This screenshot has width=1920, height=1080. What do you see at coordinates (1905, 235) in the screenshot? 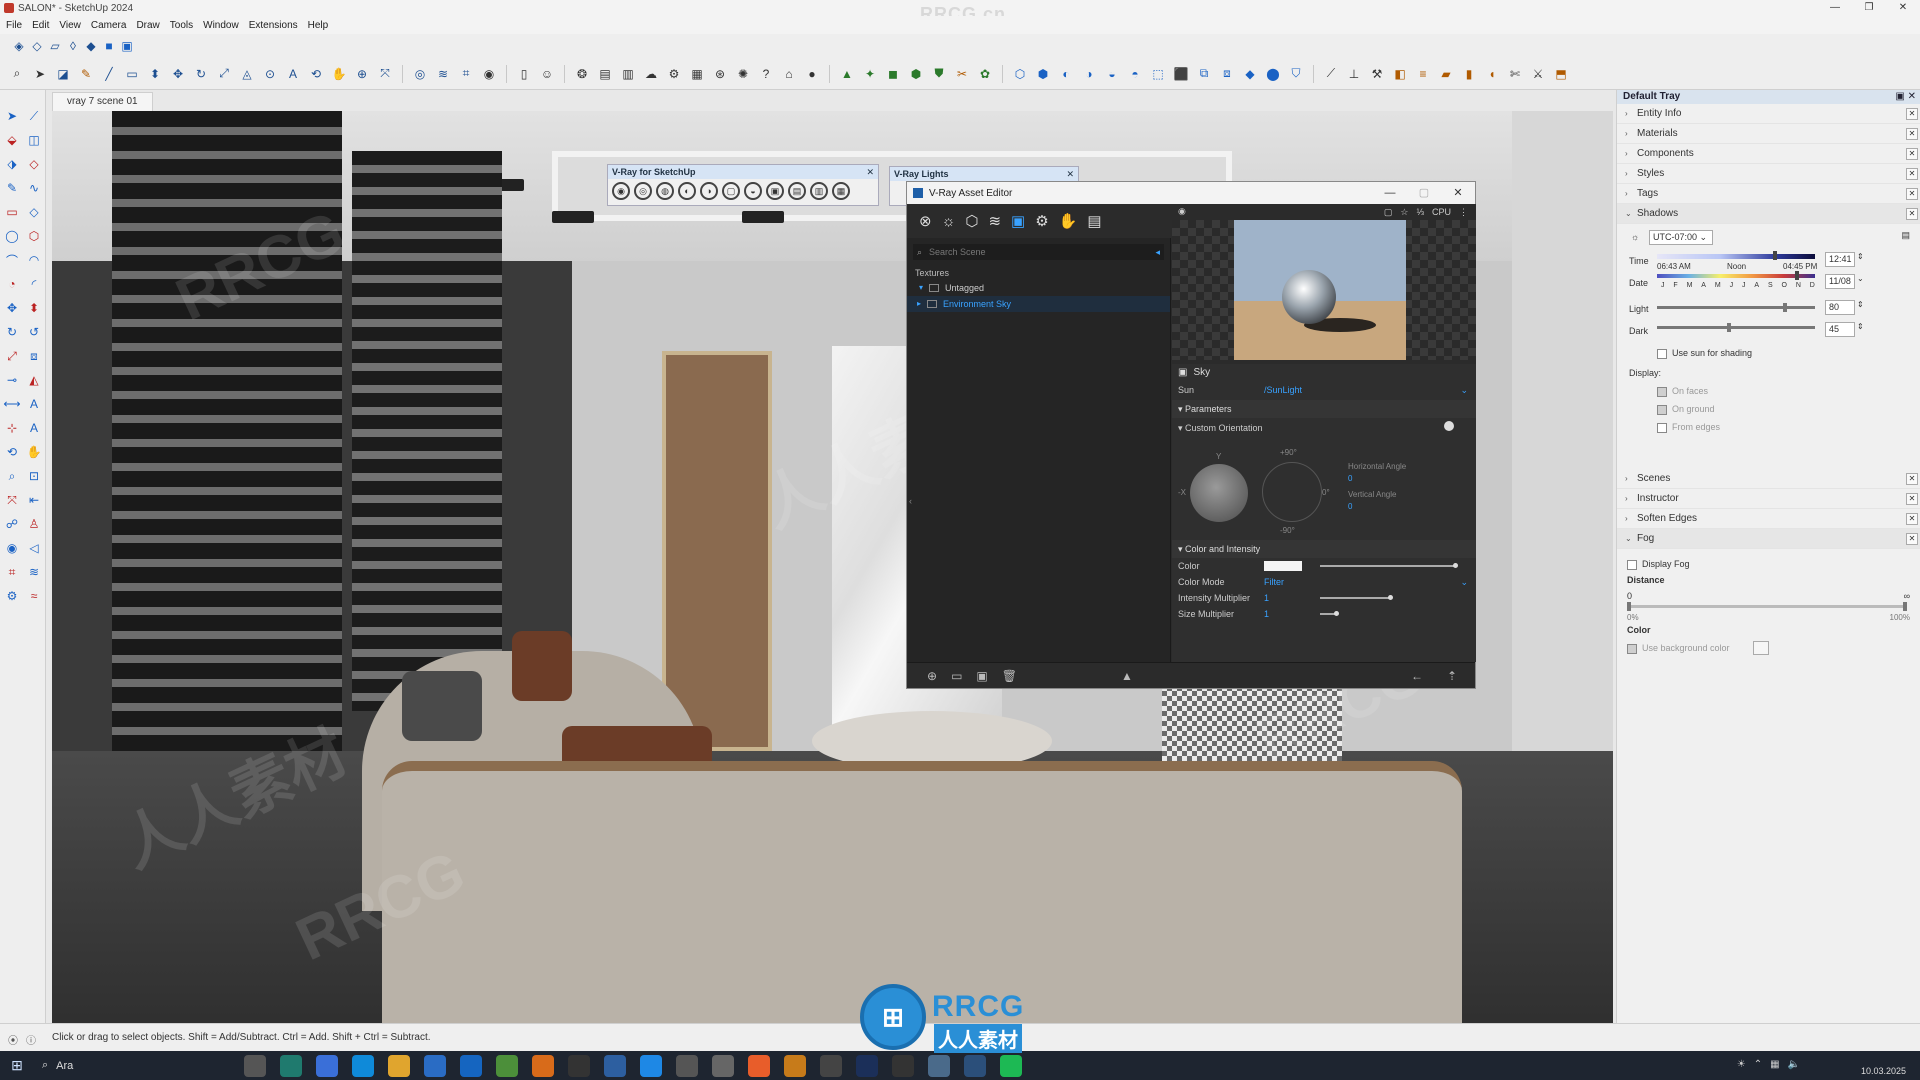
I see `shadow-details-icon: ▤` at bounding box center [1905, 235].